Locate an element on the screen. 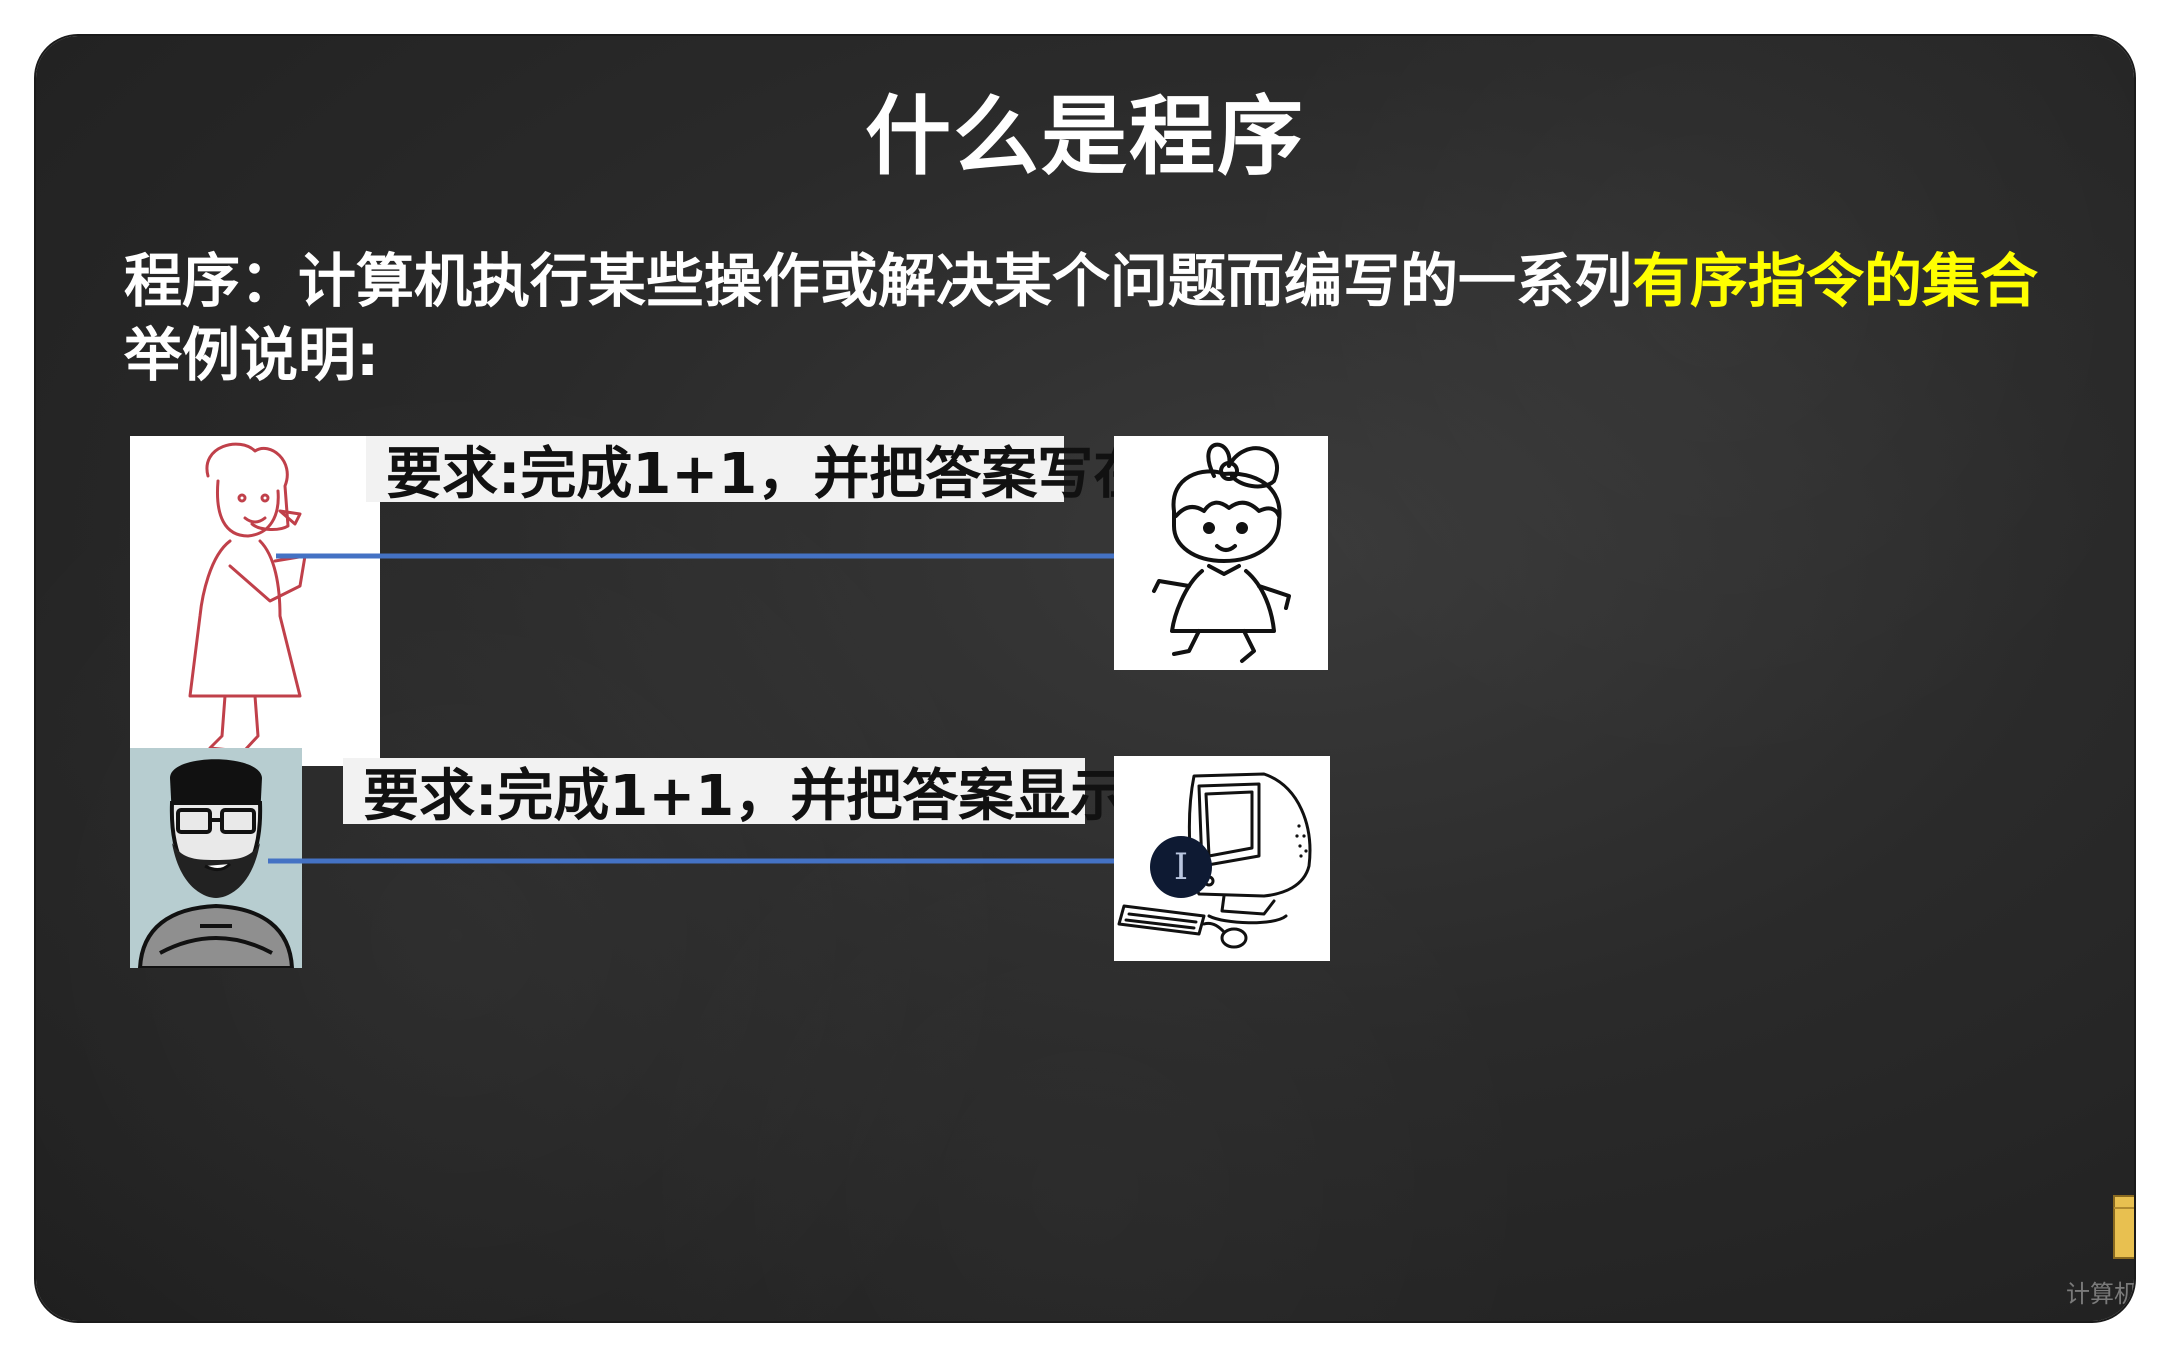 The width and height of the screenshot is (2170, 1356). teacher-icon is located at coordinates (247, 597).